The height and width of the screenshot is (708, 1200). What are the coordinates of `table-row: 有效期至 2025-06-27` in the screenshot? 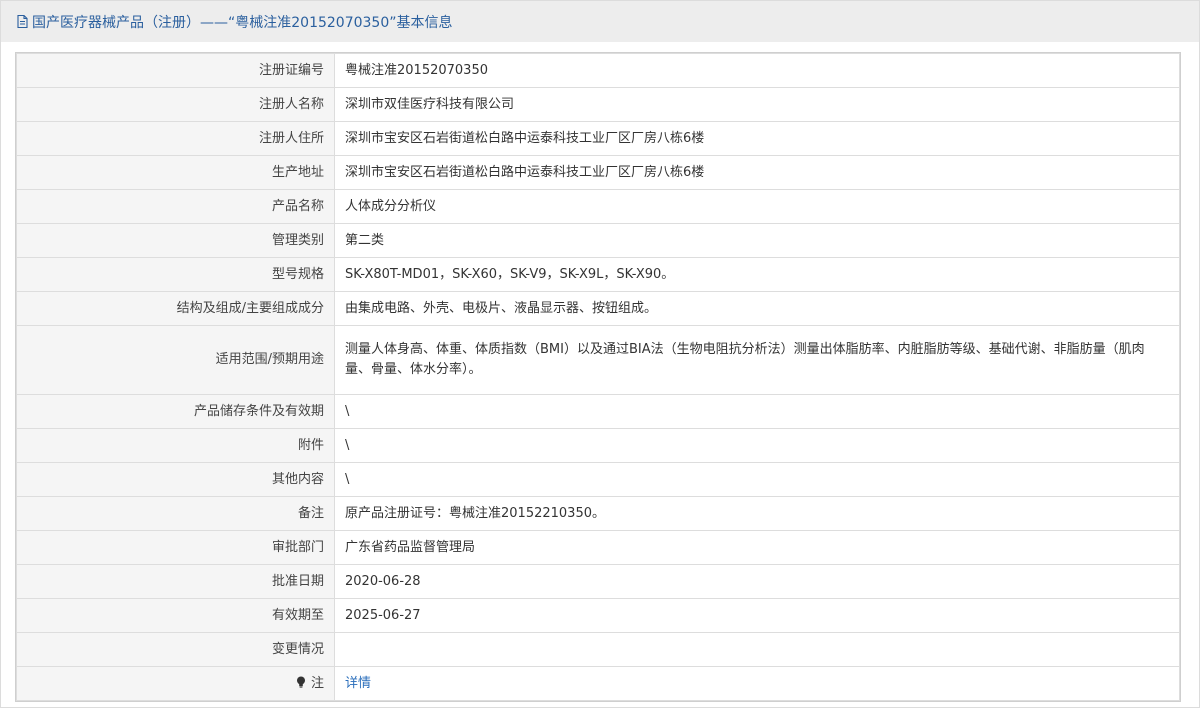 It's located at (598, 615).